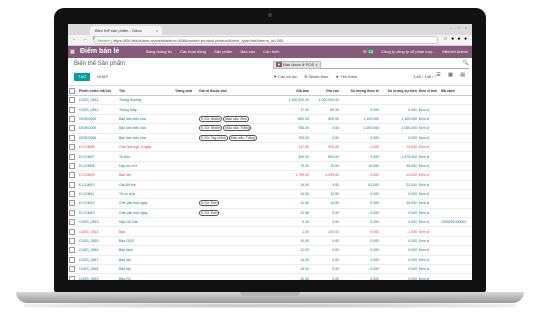 The width and height of the screenshot is (539, 313). What do you see at coordinates (159, 51) in the screenshot?
I see `menu-item: Bảng thông tin` at bounding box center [159, 51].